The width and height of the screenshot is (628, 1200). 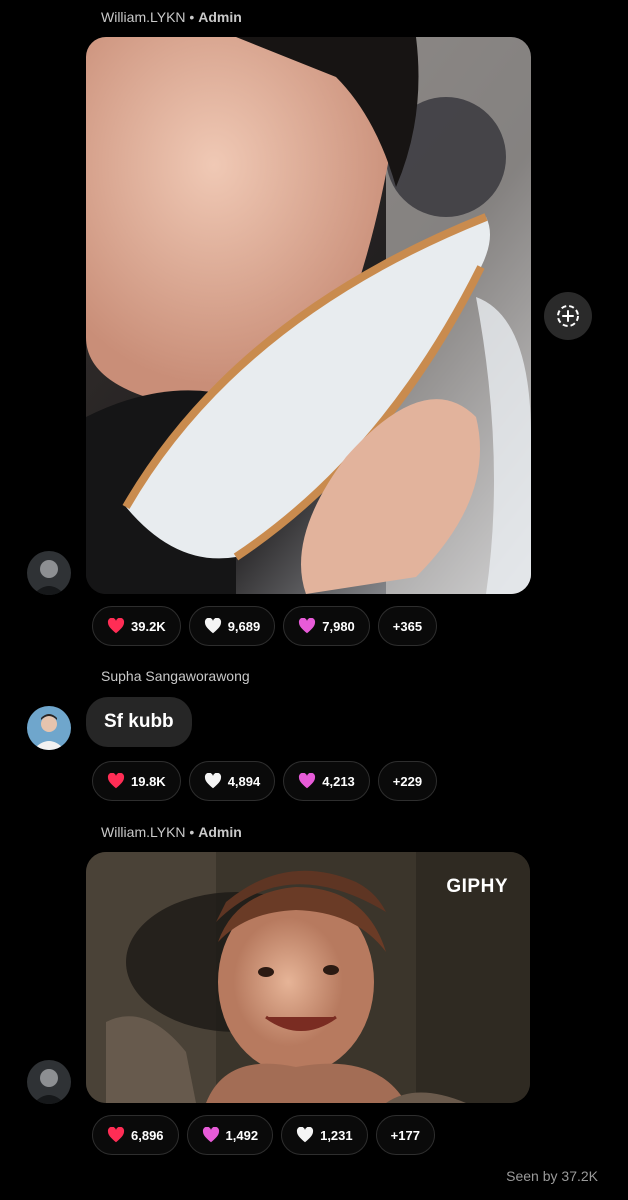 I want to click on more-reactions-count: +229, so click(x=407, y=781).